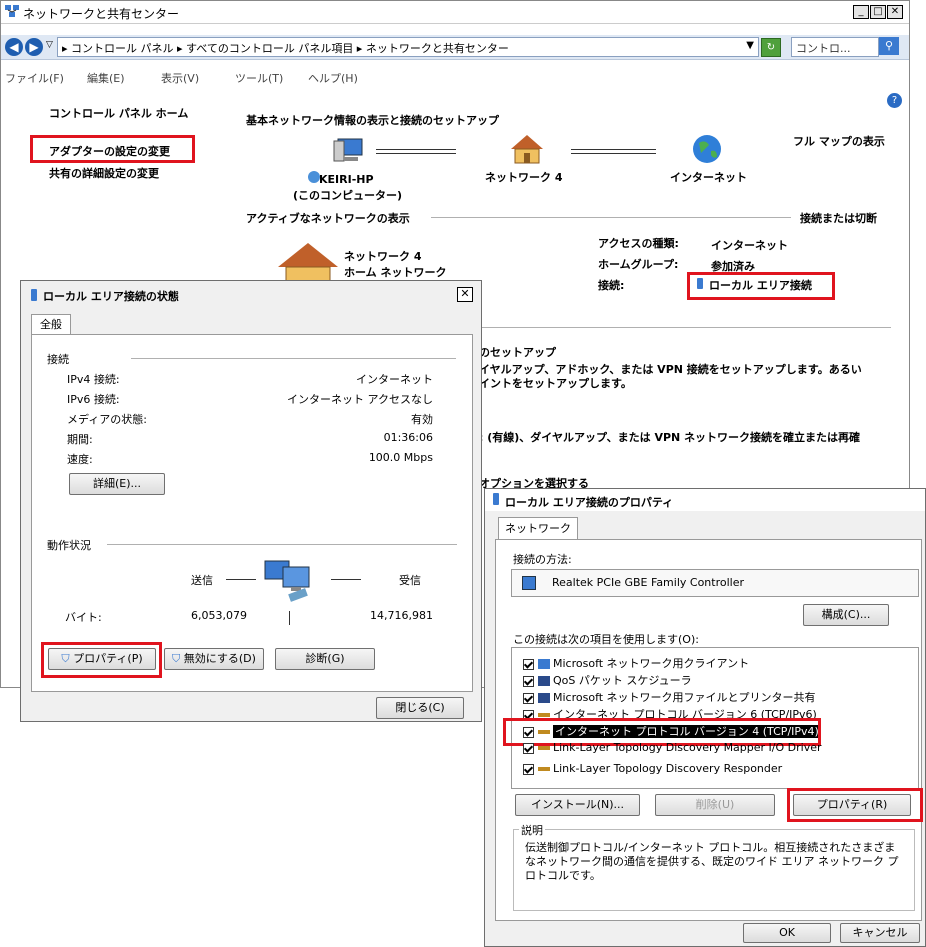 Image resolution: width=926 pixels, height=947 pixels. I want to click on status-close-icon: ✕, so click(465, 294).